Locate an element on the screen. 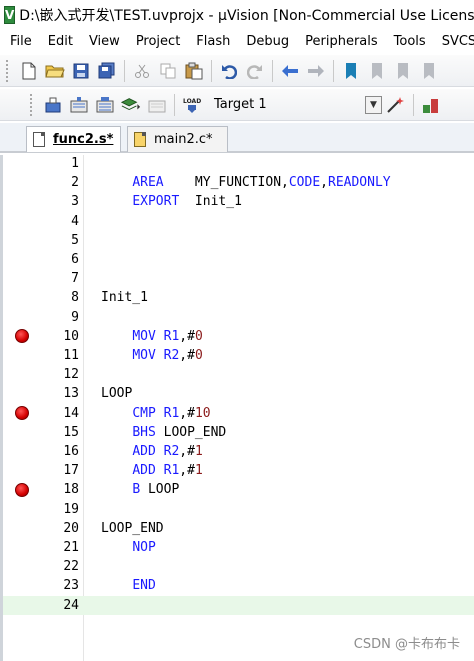 The width and height of the screenshot is (474, 661). tab-label: main2.c* is located at coordinates (183, 139).